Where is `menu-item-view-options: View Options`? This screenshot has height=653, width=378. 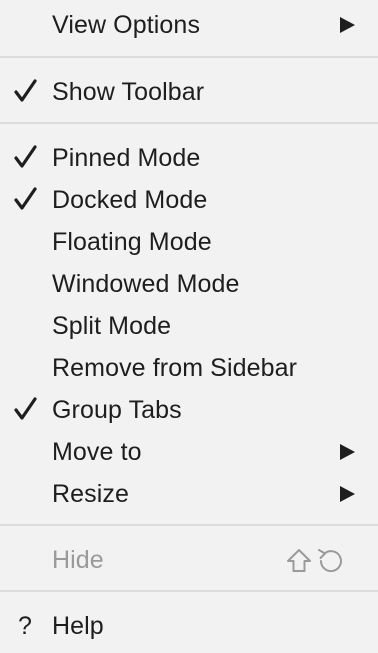 menu-item-view-options: View Options is located at coordinates (189, 25).